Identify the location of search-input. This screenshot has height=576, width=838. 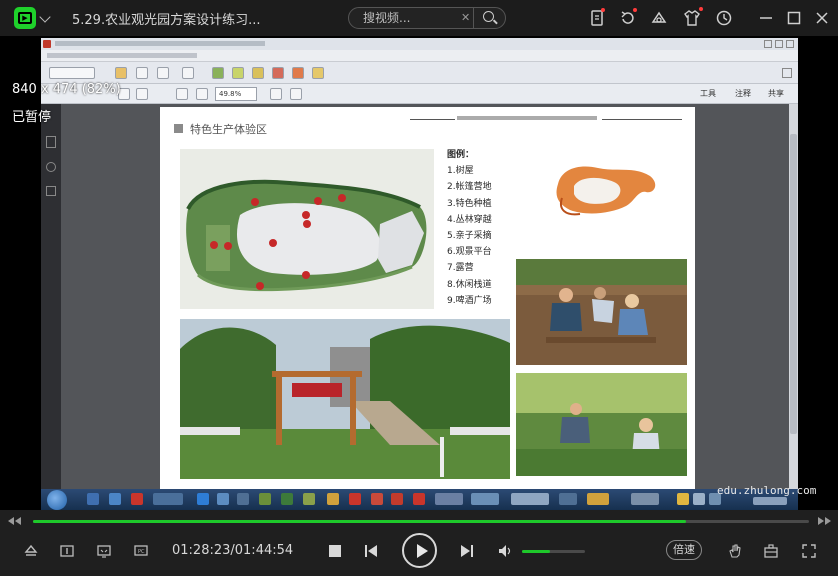
(411, 18).